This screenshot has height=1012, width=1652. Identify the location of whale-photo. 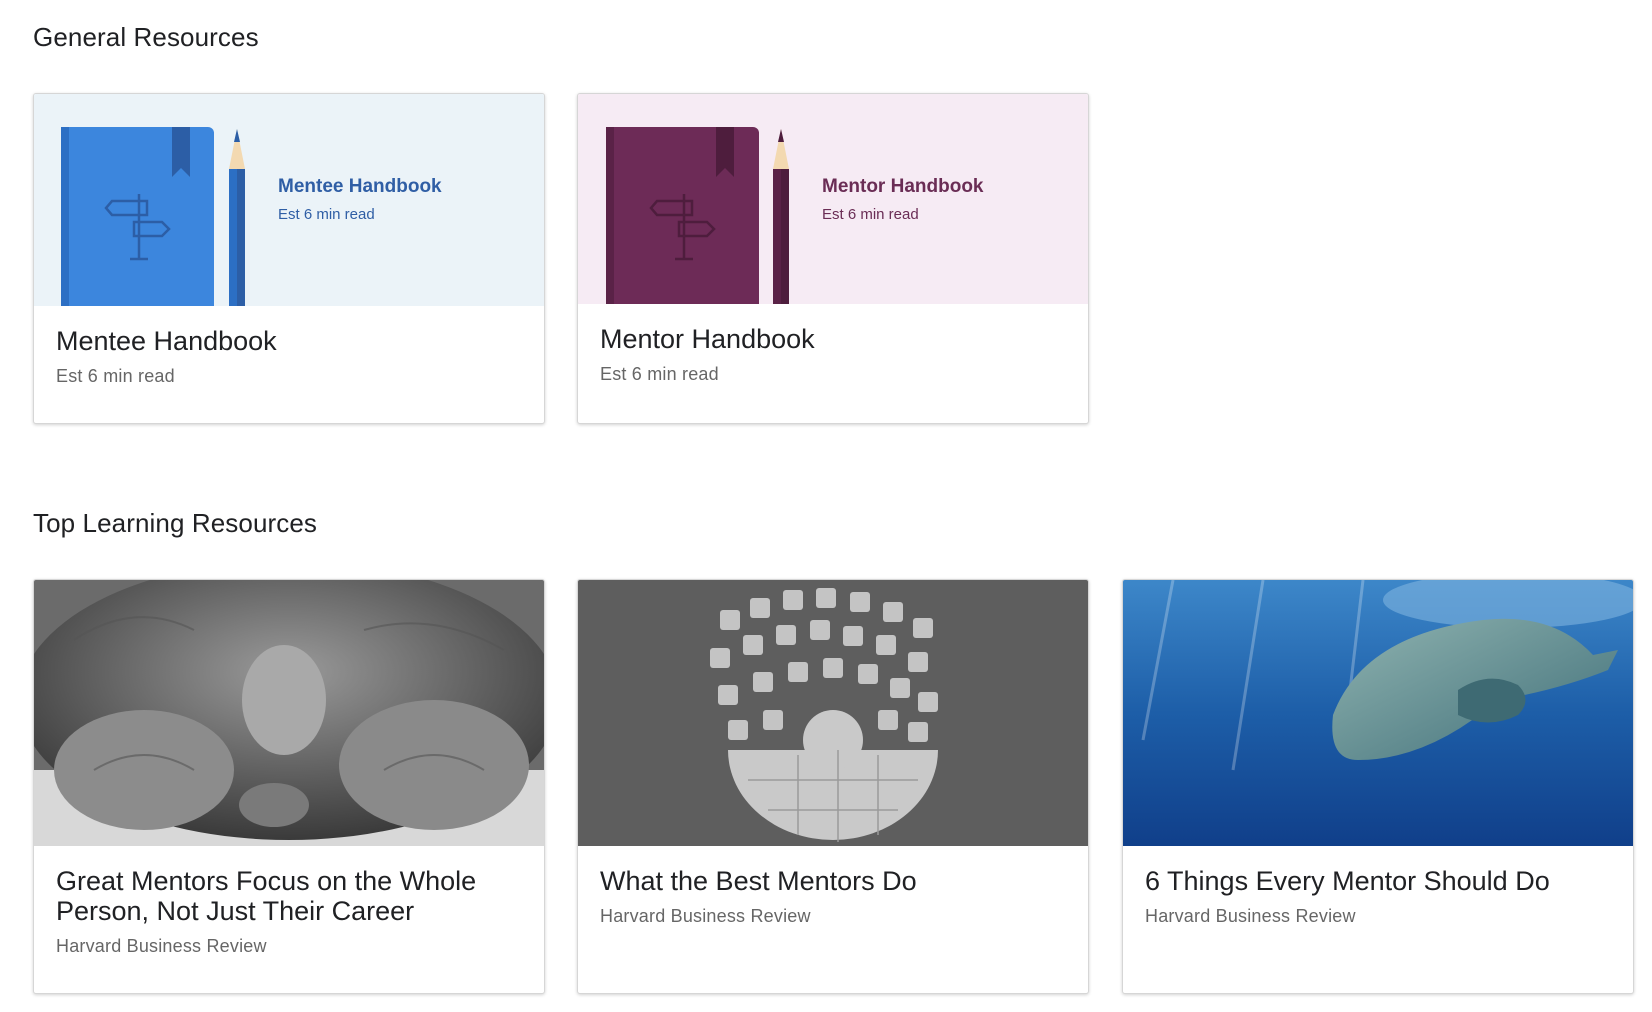
(1378, 713).